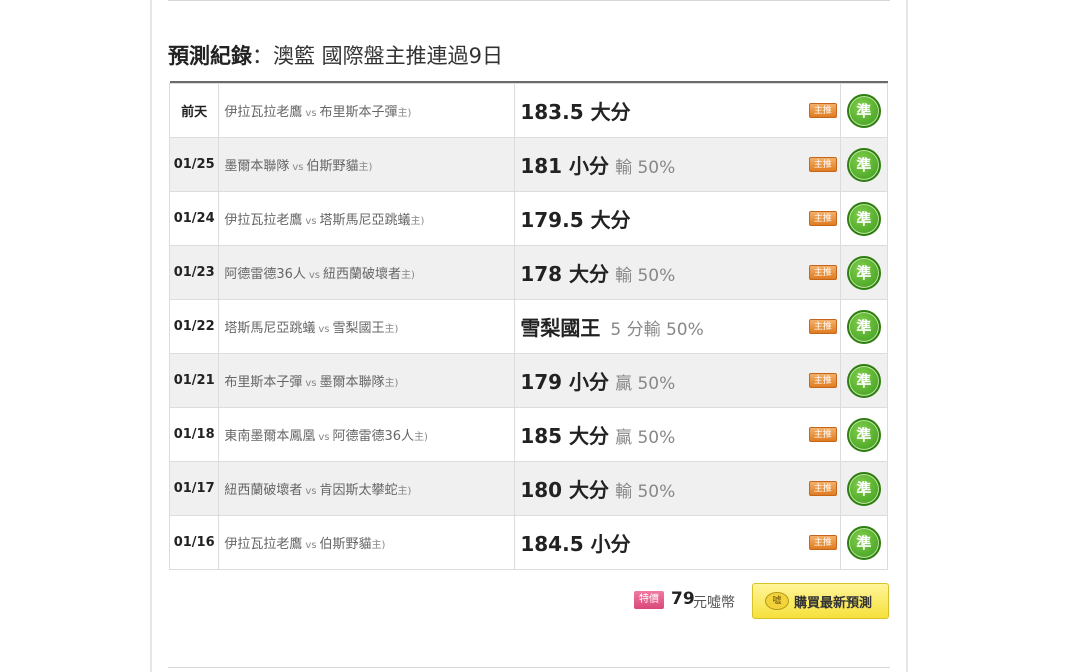 The height and width of the screenshot is (672, 1080). Describe the element at coordinates (565, 166) in the screenshot. I see `pick-value: 181 小分` at that location.